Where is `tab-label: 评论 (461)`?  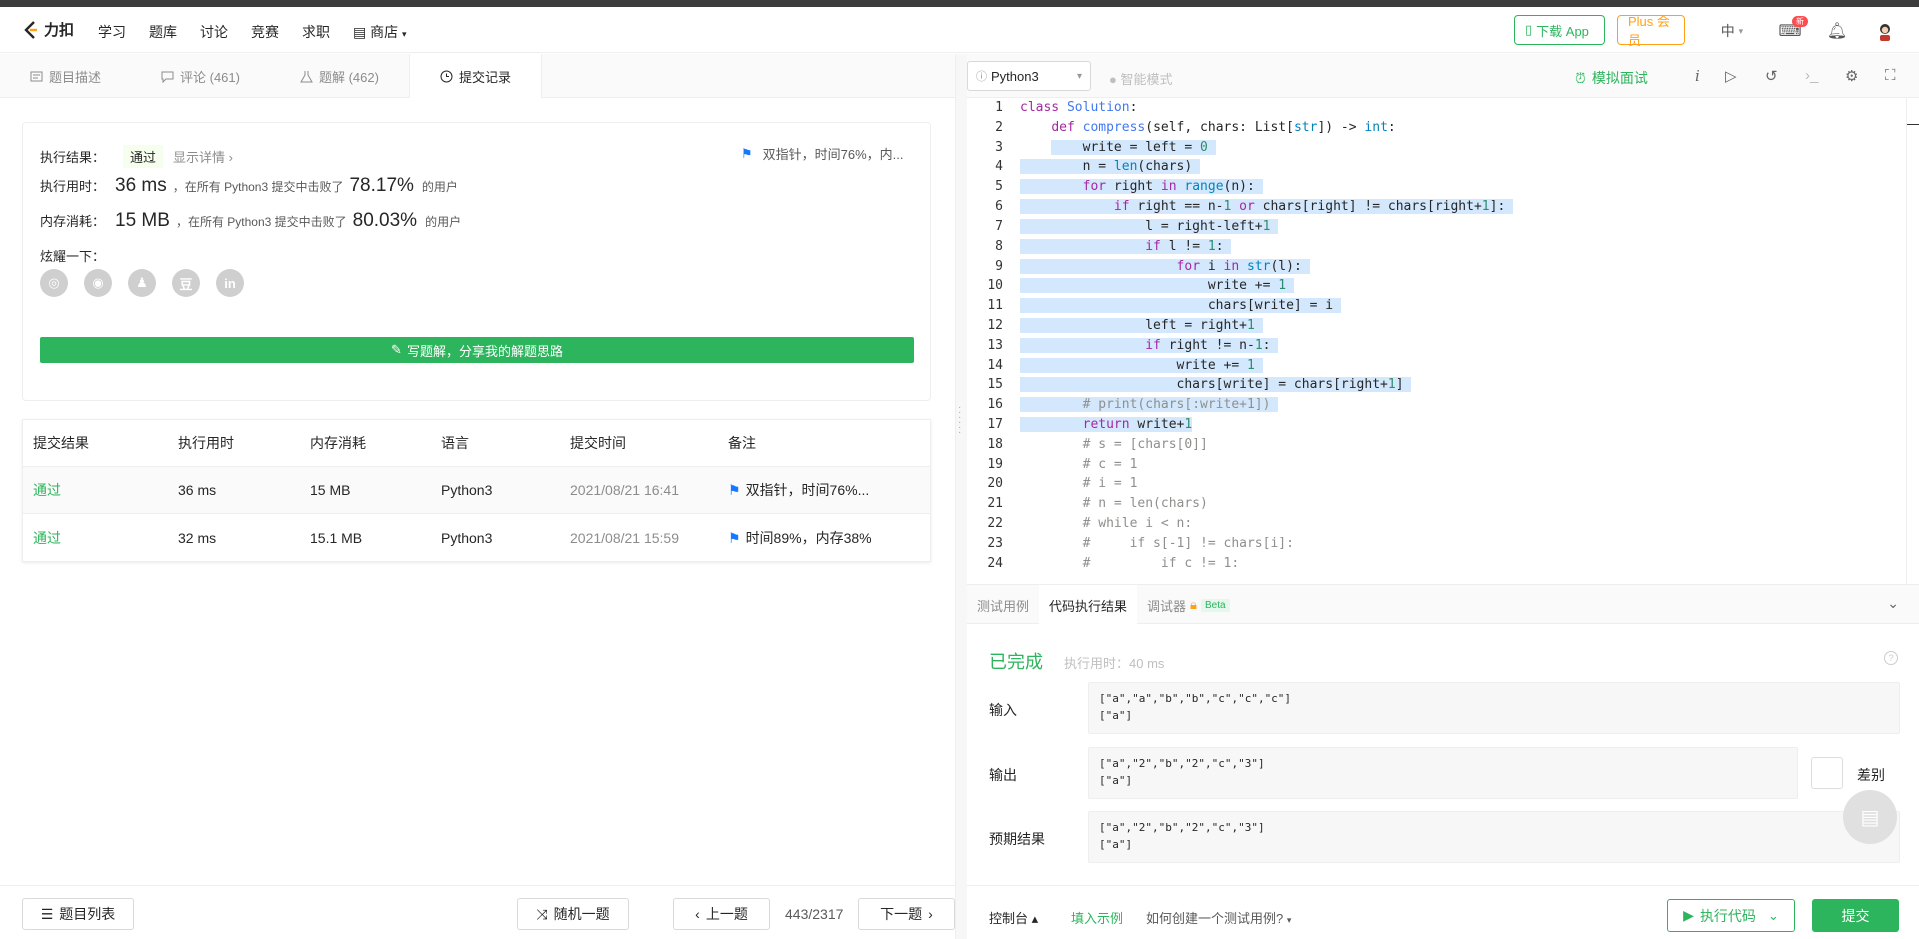 tab-label: 评论 (461) is located at coordinates (210, 77).